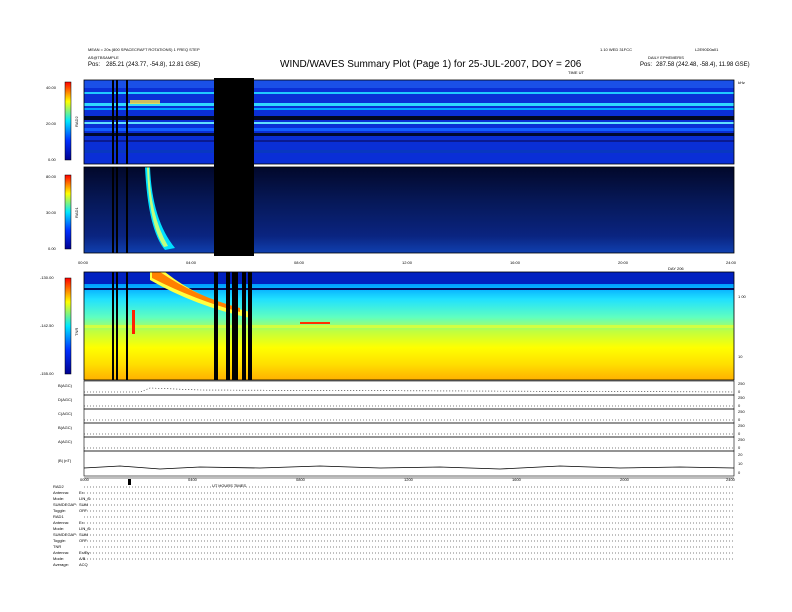 This screenshot has width=792, height=612. I want to click on time-tick-5: 20:00, so click(623, 262).